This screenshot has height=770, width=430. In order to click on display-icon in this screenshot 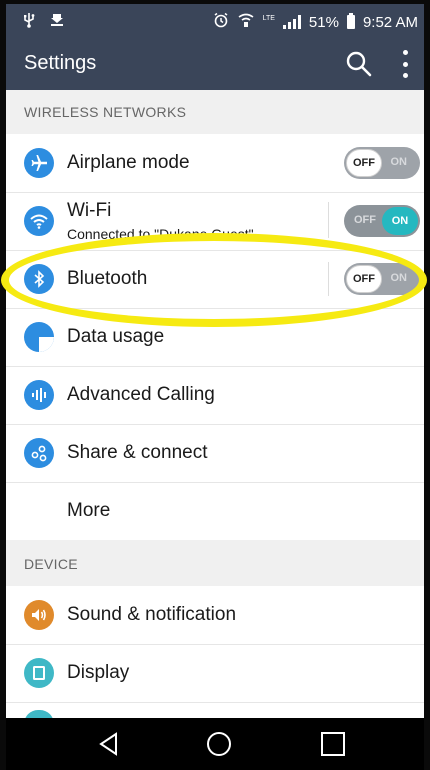, I will do `click(39, 673)`.